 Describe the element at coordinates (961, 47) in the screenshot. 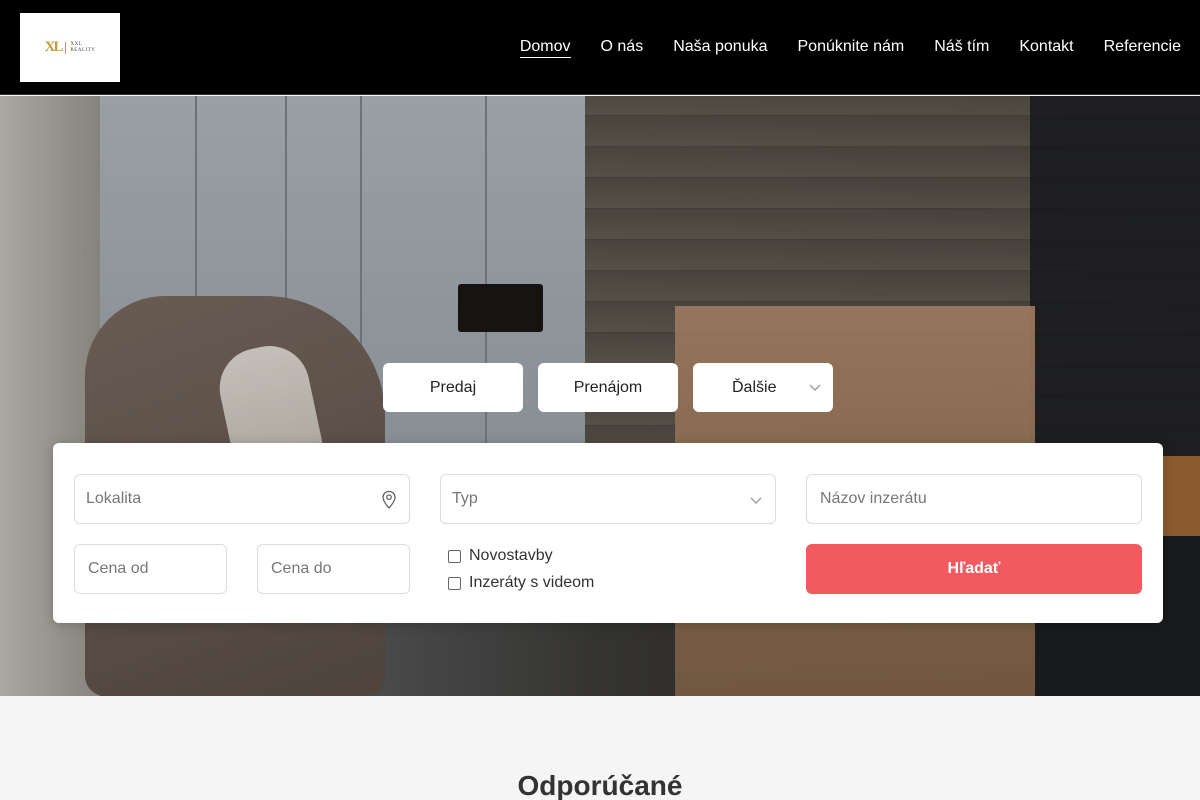

I see `nav-item-nas-tim: Náš tím` at that location.